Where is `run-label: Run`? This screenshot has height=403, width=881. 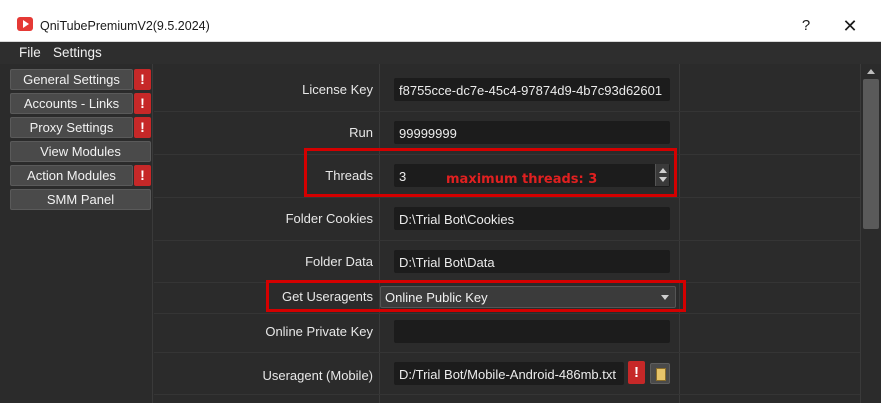 run-label: Run is located at coordinates (361, 132).